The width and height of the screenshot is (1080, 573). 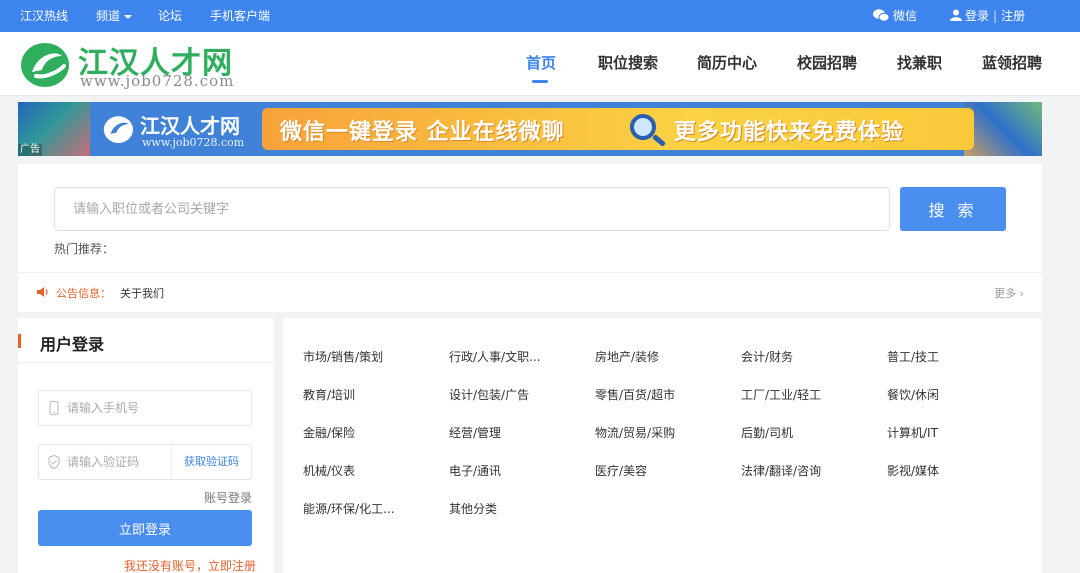 I want to click on nav-blue-collar: 蓝领招聘, so click(x=1012, y=62).